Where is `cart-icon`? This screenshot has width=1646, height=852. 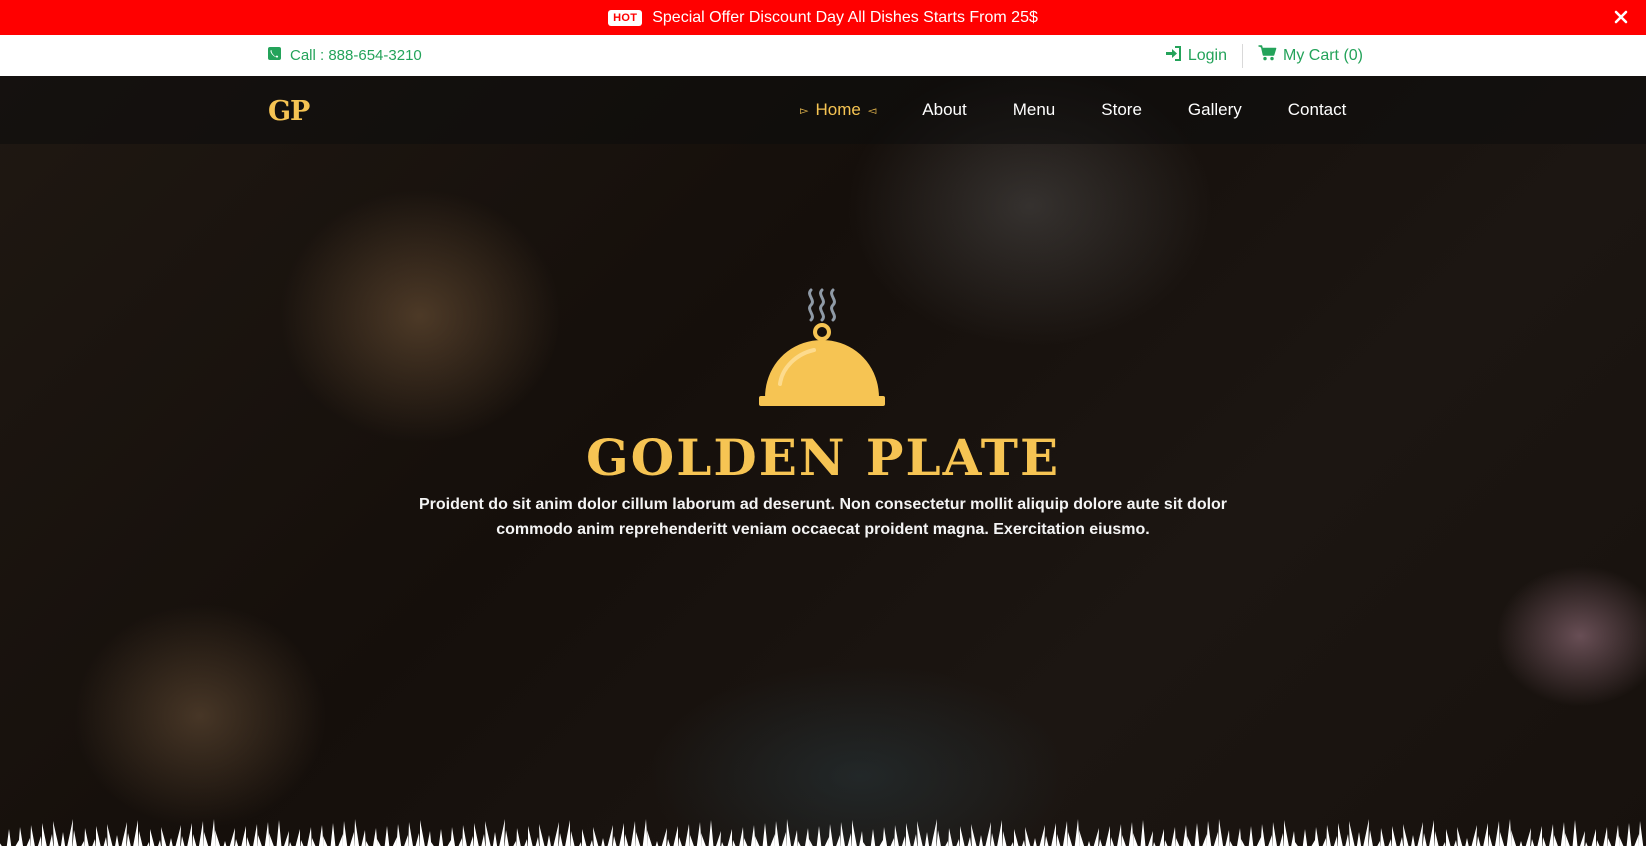
cart-icon is located at coordinates (1267, 55).